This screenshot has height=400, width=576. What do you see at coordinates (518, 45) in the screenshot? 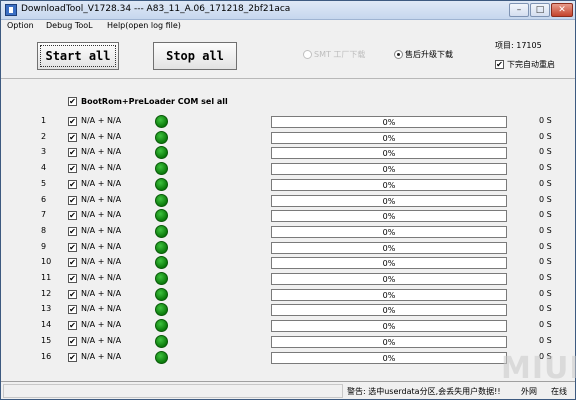
I see `project-label: 项目: 17105` at bounding box center [518, 45].